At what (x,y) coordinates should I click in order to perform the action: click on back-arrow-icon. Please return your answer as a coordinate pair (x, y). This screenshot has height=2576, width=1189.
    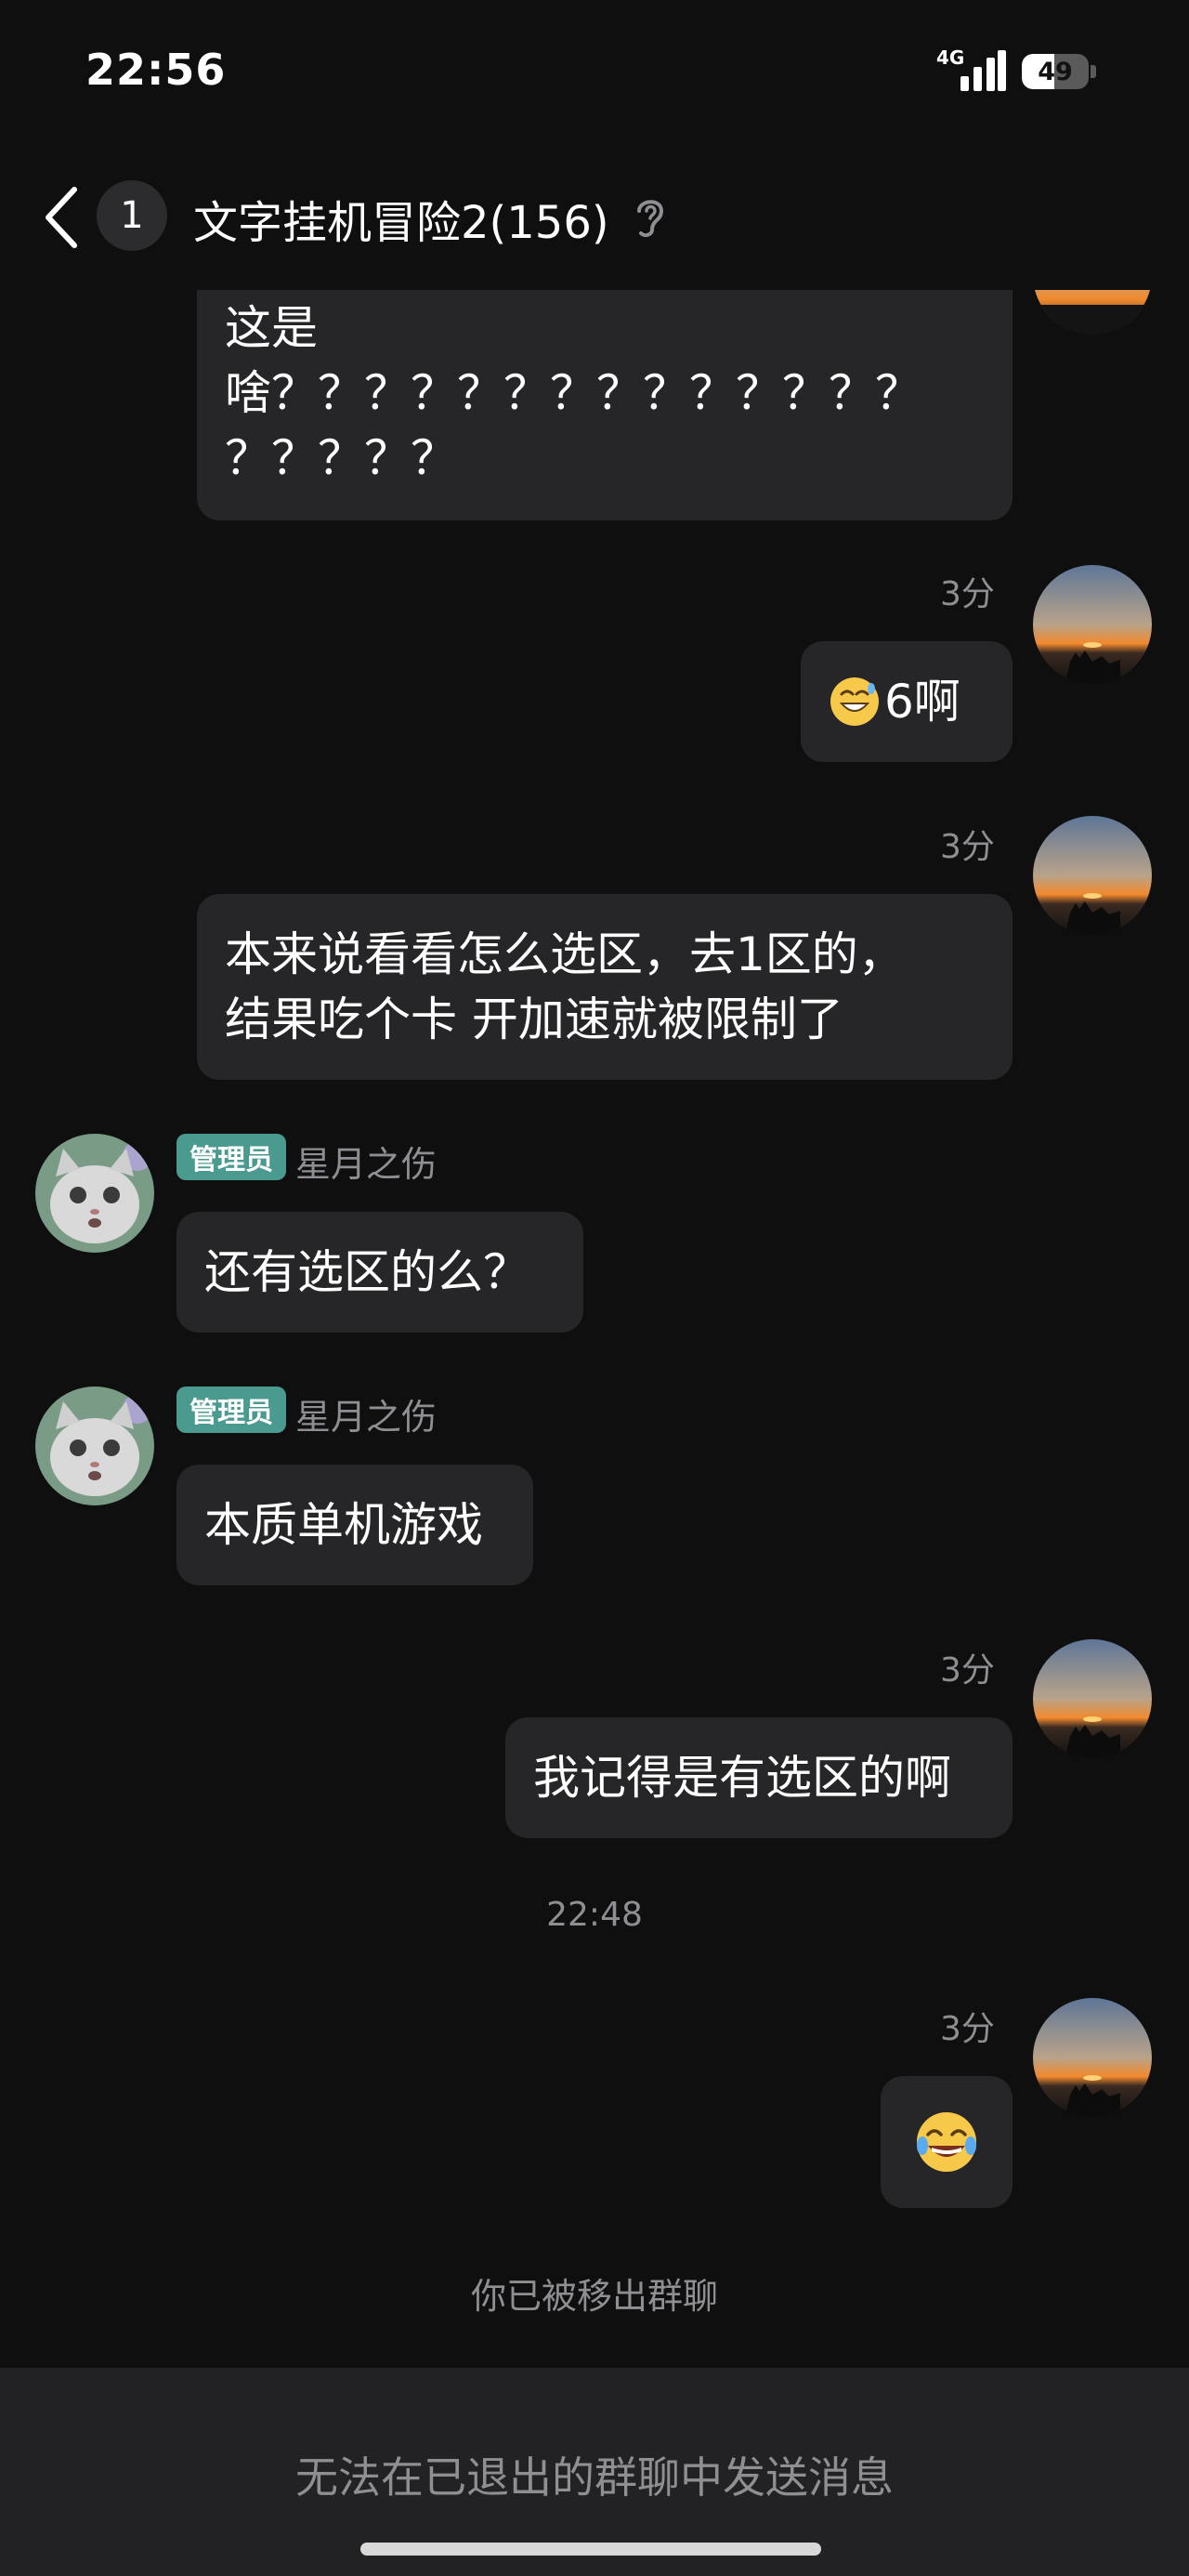
    Looking at the image, I should click on (64, 217).